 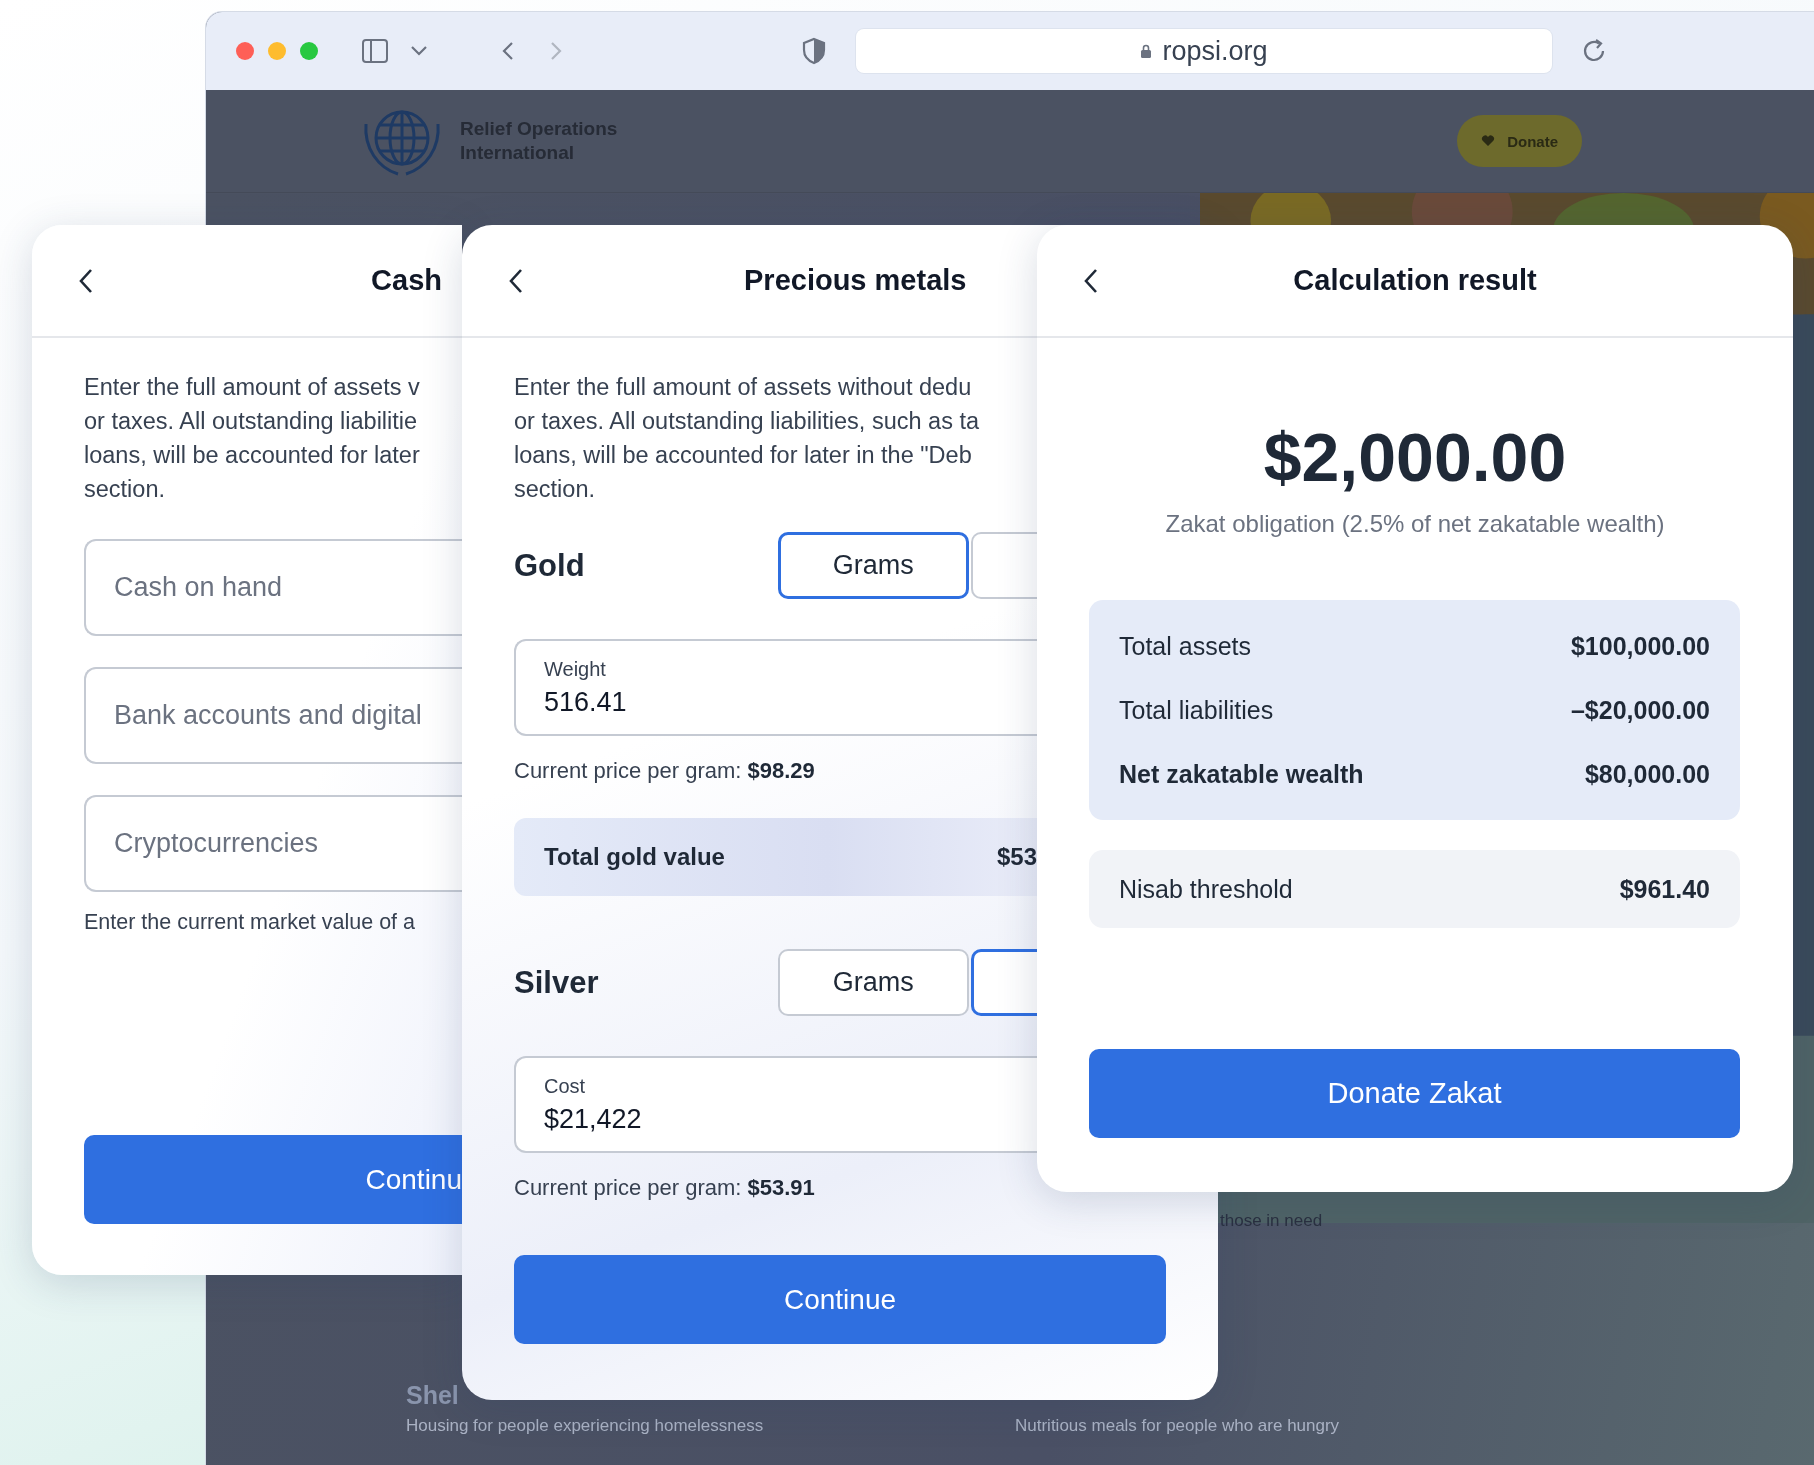 What do you see at coordinates (1146, 51) in the screenshot?
I see `lock-icon` at bounding box center [1146, 51].